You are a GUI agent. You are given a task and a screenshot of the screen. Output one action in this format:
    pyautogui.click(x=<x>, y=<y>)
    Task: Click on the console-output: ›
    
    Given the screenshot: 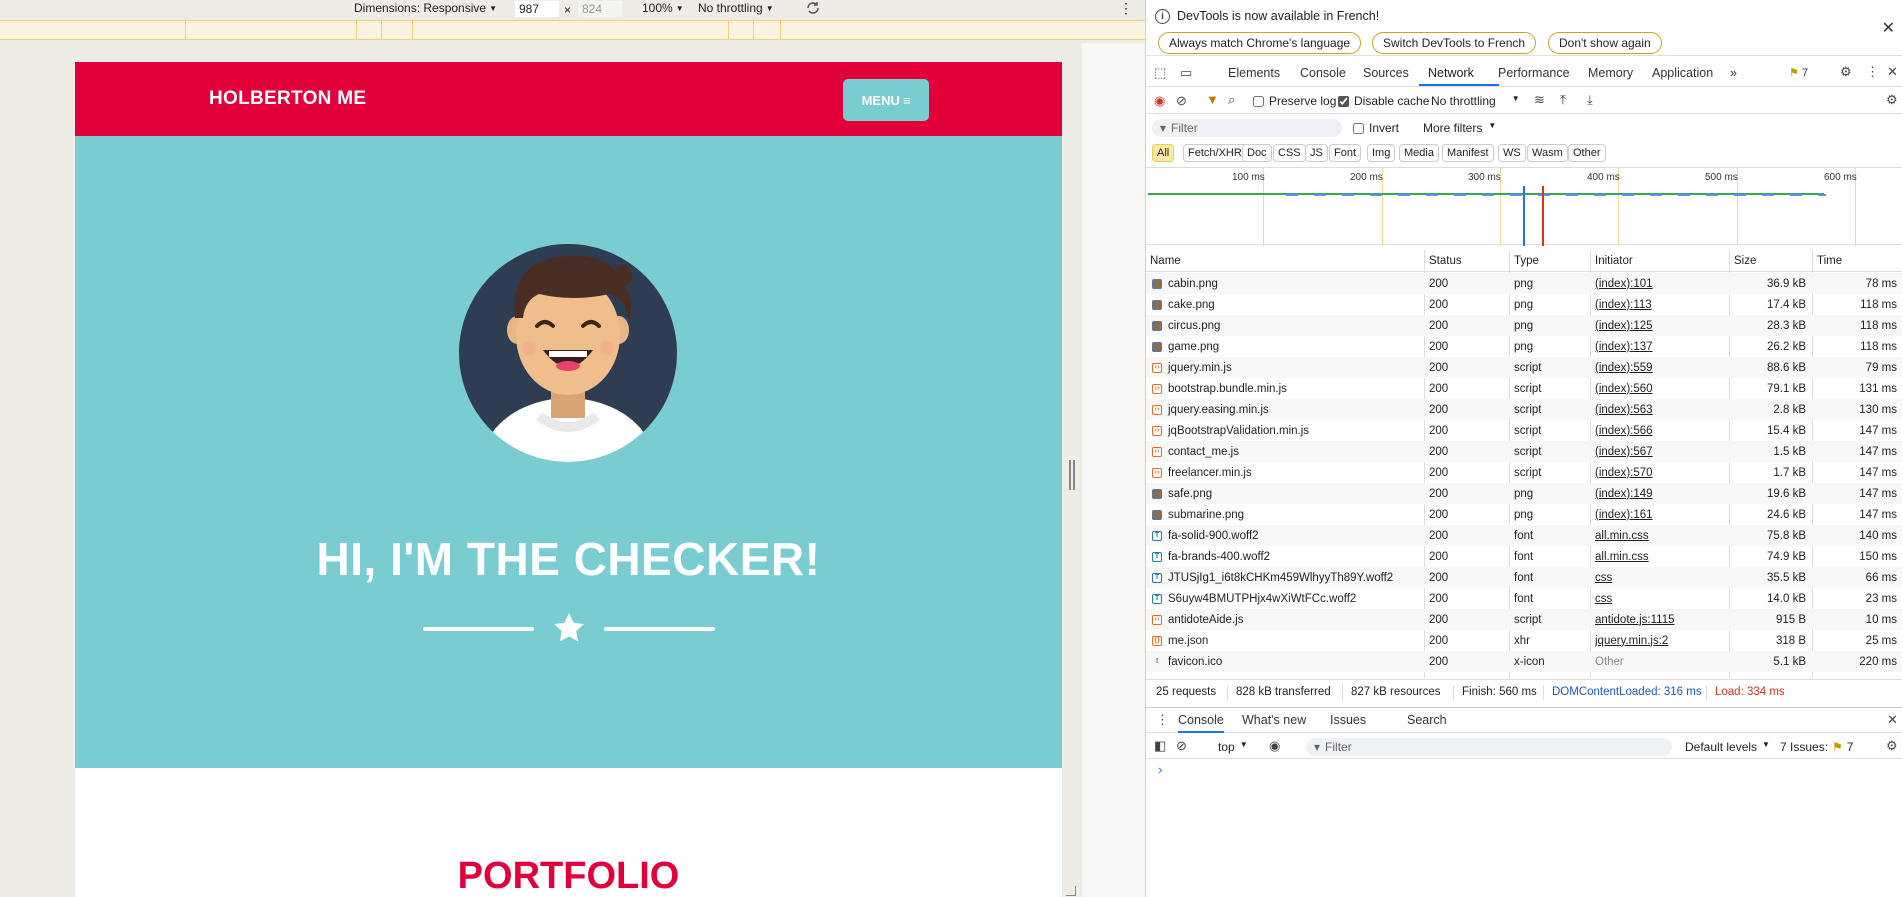 What is the action you would take?
    pyautogui.click(x=1524, y=828)
    